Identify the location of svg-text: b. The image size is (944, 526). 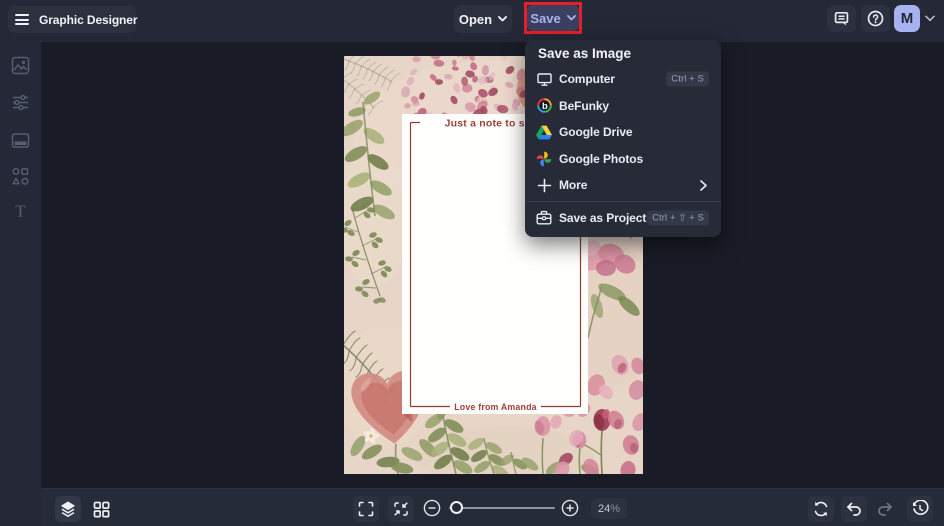
(544, 106).